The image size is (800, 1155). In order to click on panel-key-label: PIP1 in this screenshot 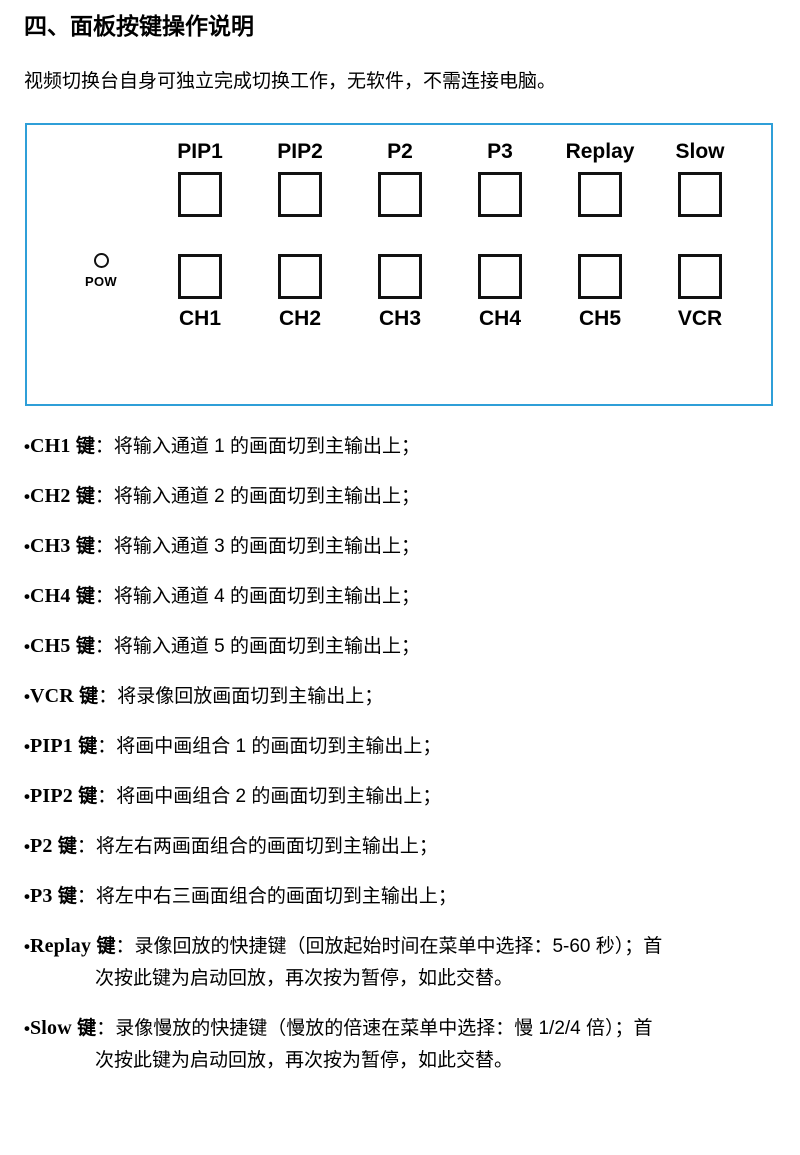, I will do `click(200, 151)`.